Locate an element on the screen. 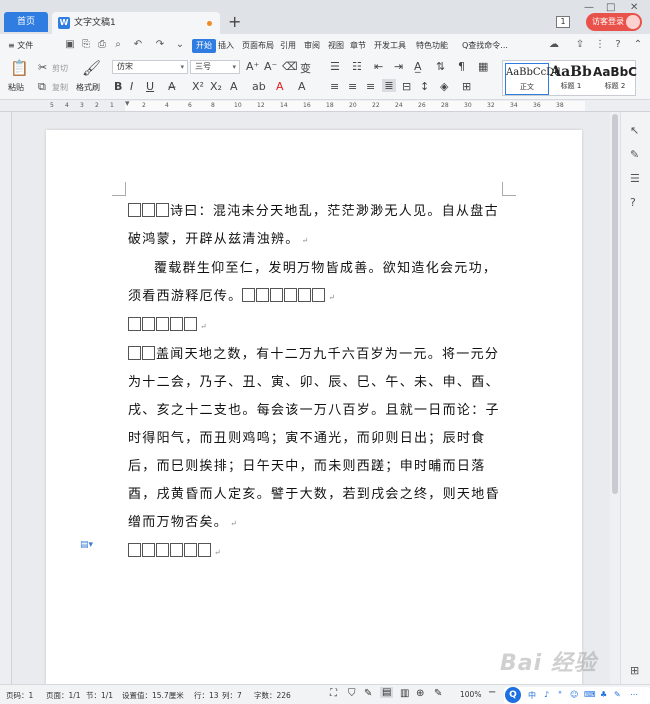  align-right-icon: ≡ is located at coordinates (370, 86).